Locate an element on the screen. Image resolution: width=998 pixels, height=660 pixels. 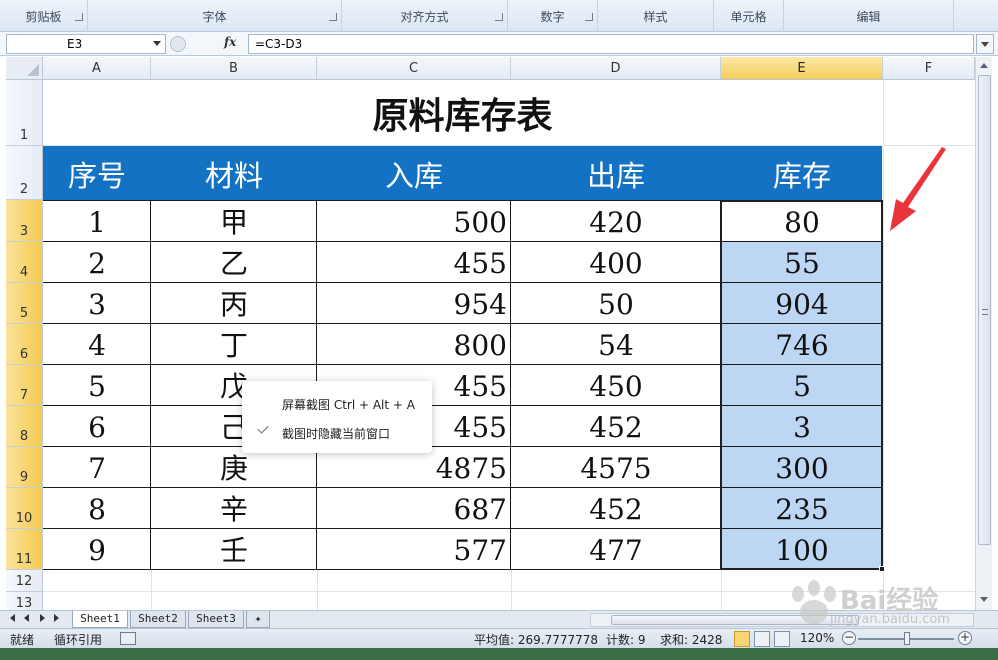
menu-item-hide-window: 截图时隐藏当前窗口 is located at coordinates (336, 433).